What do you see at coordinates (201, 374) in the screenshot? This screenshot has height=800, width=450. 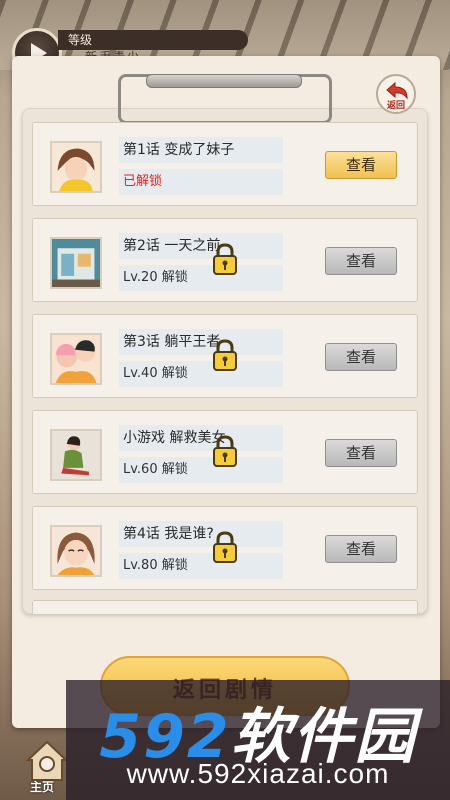 I see `episode-status: Lv.40 解锁` at bounding box center [201, 374].